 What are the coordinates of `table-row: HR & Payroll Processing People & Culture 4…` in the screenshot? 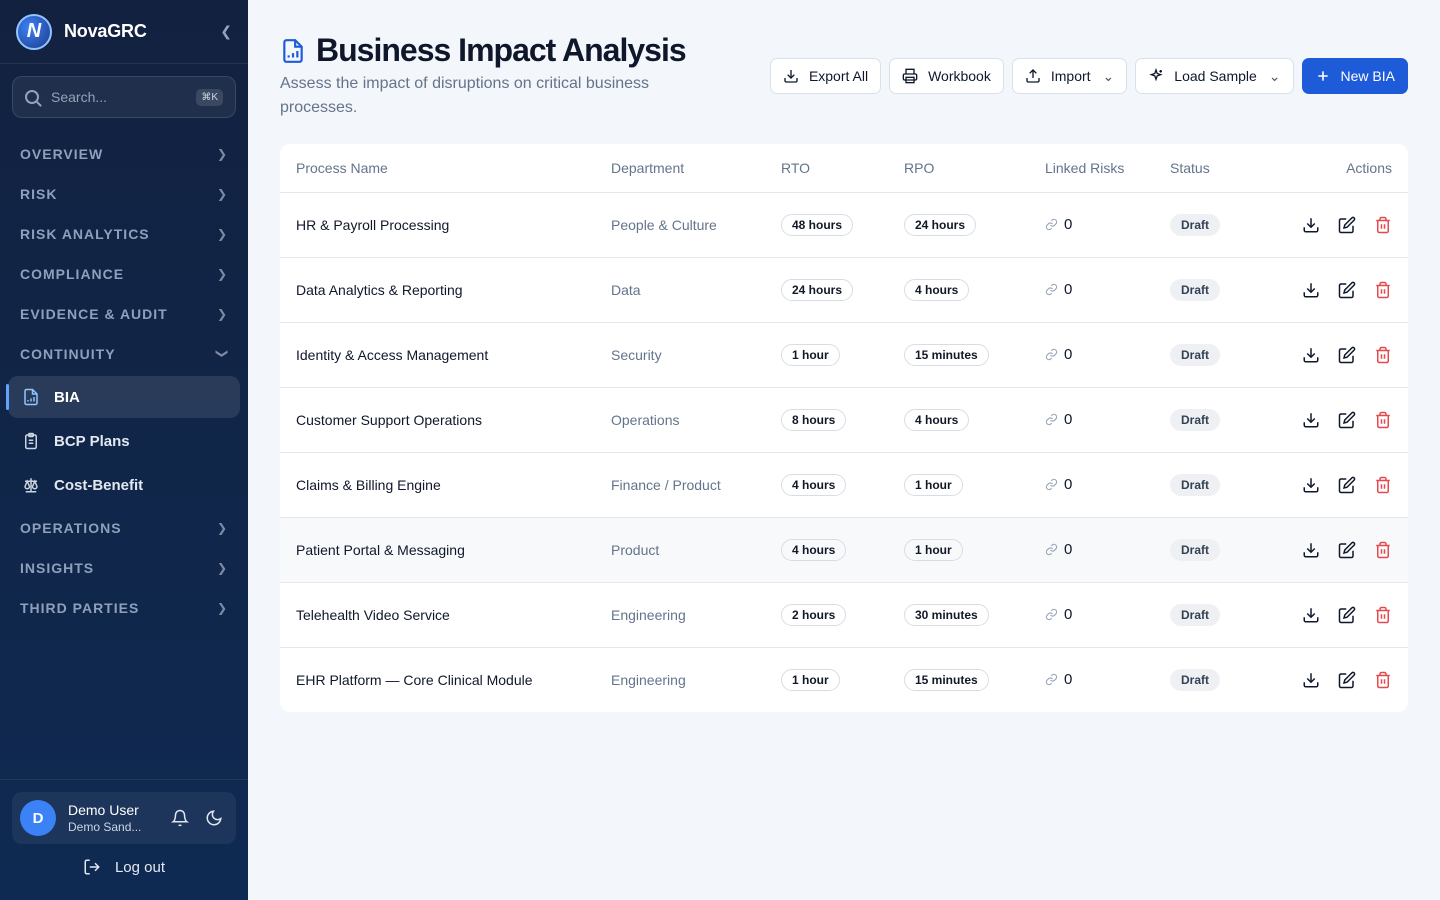 It's located at (844, 225).